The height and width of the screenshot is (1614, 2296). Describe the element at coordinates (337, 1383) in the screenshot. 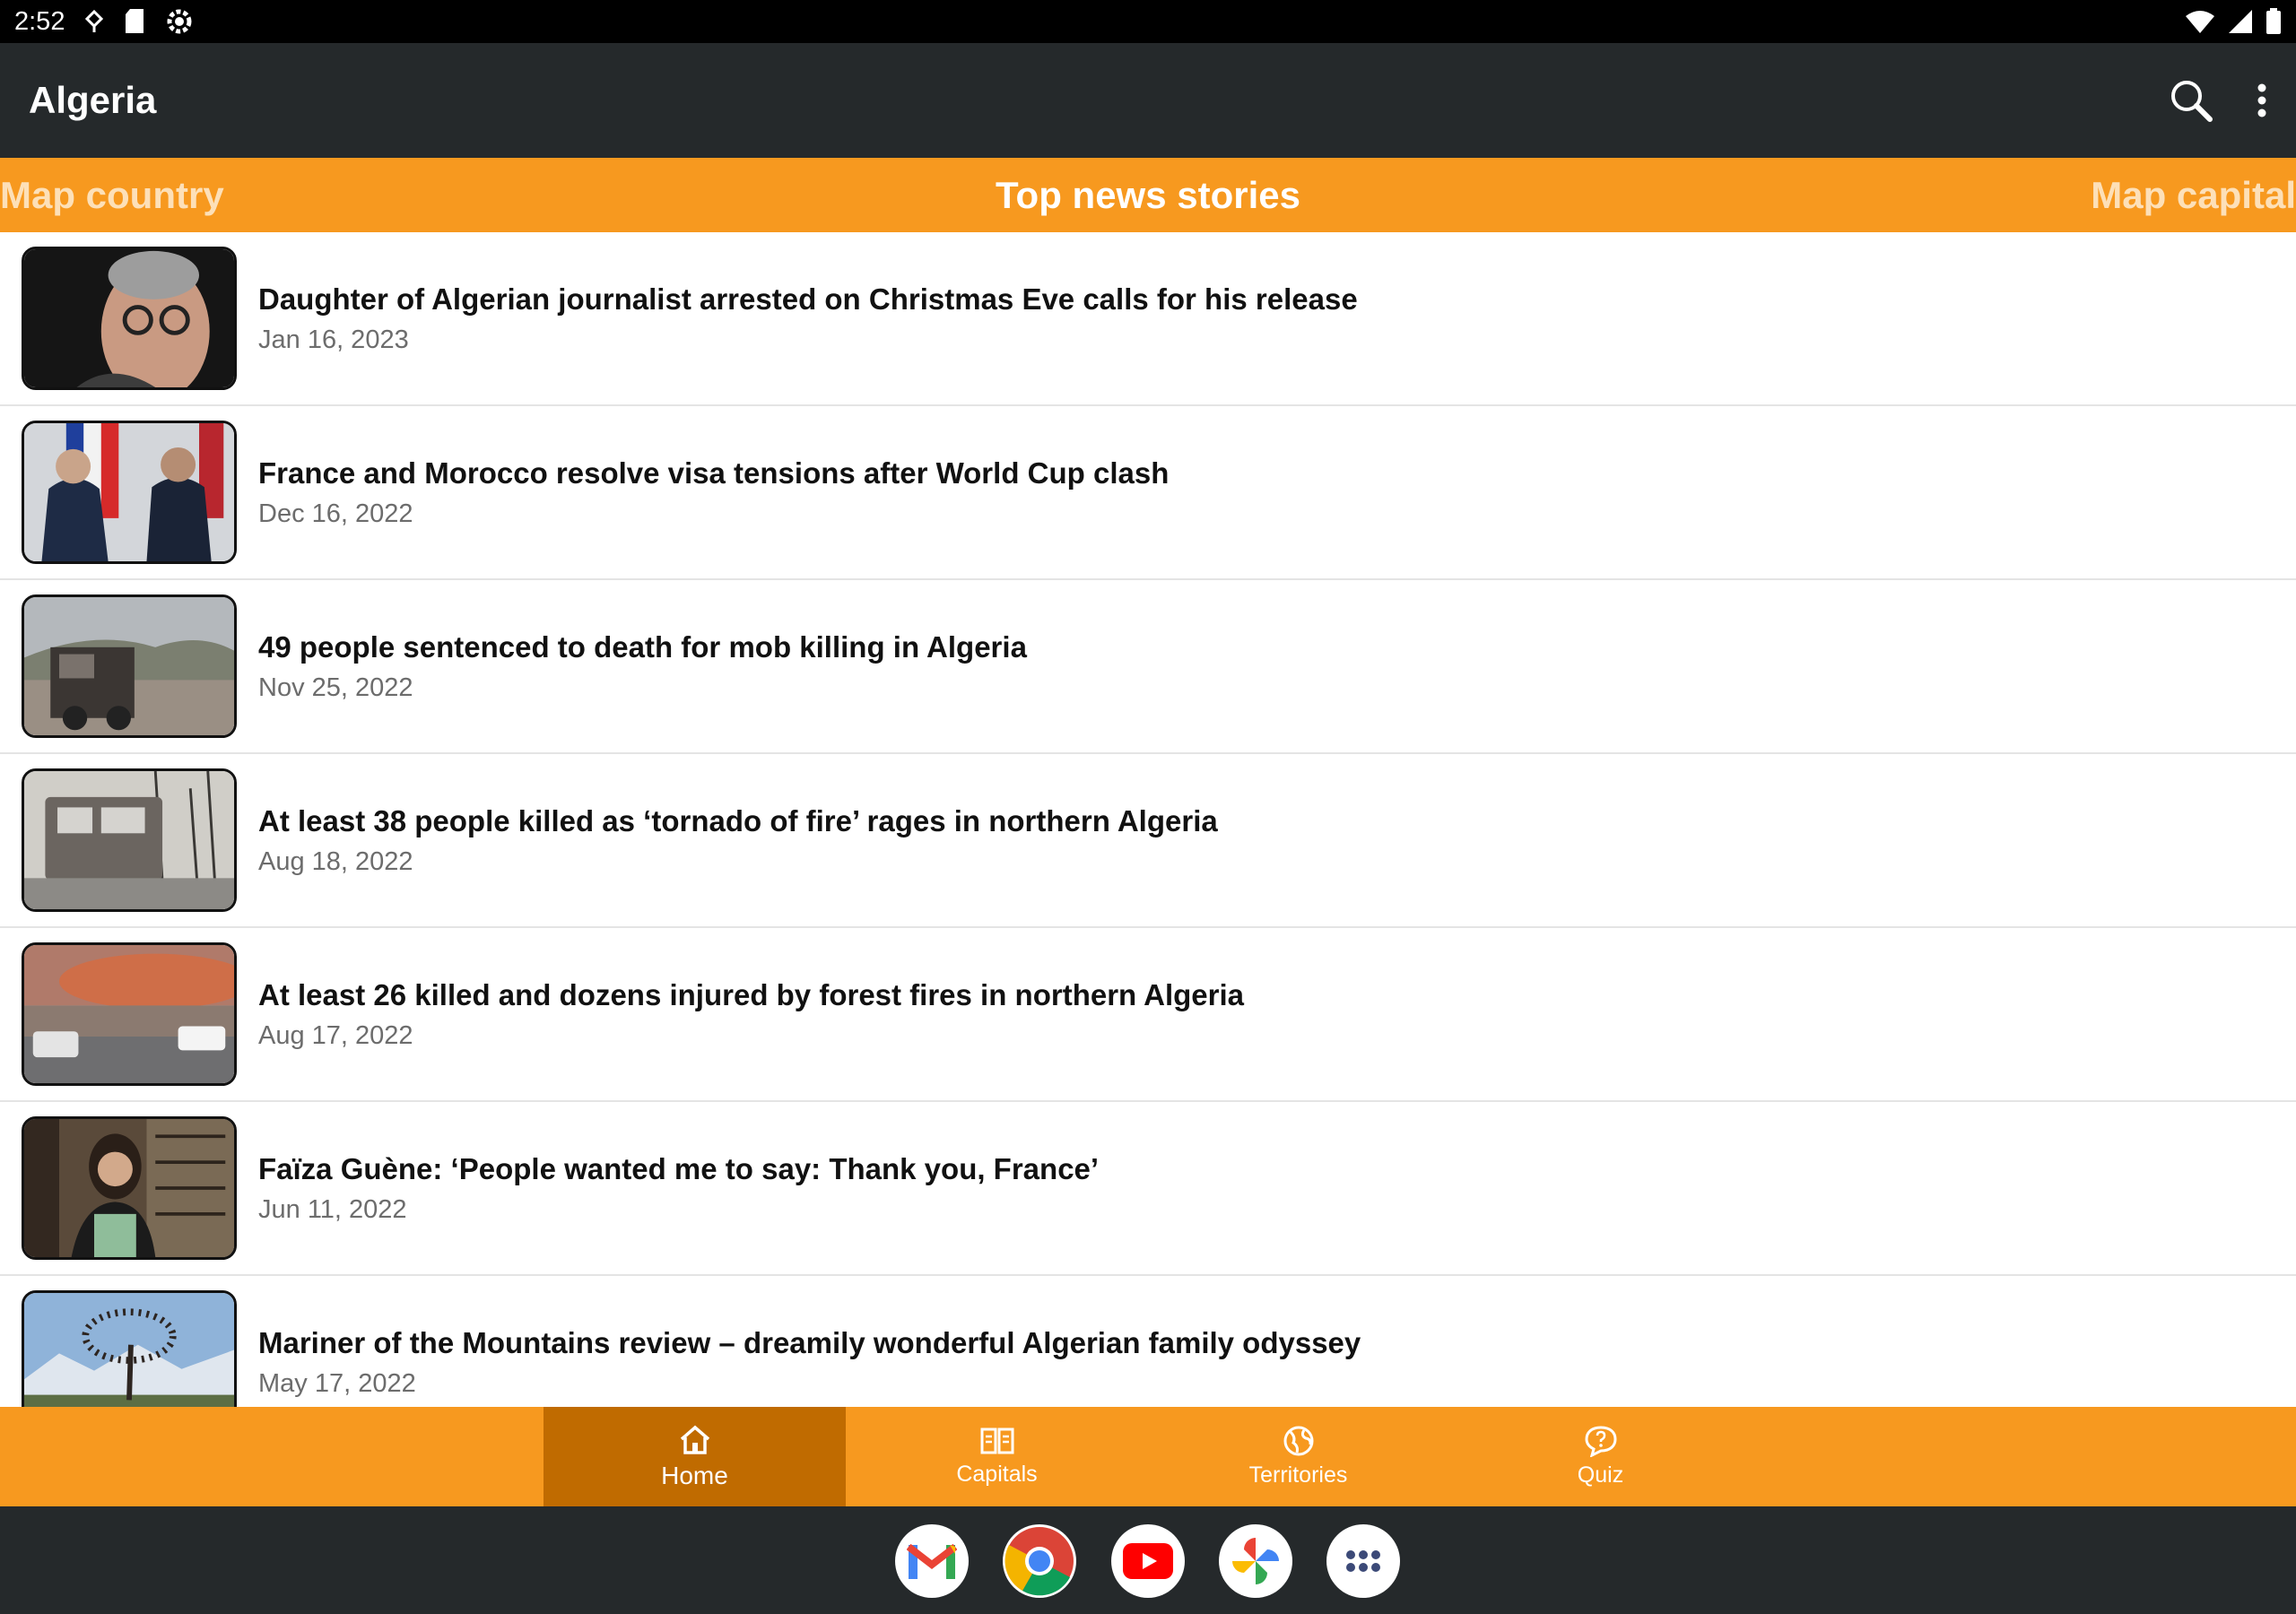

I see `news-date: May 17, 2022` at that location.